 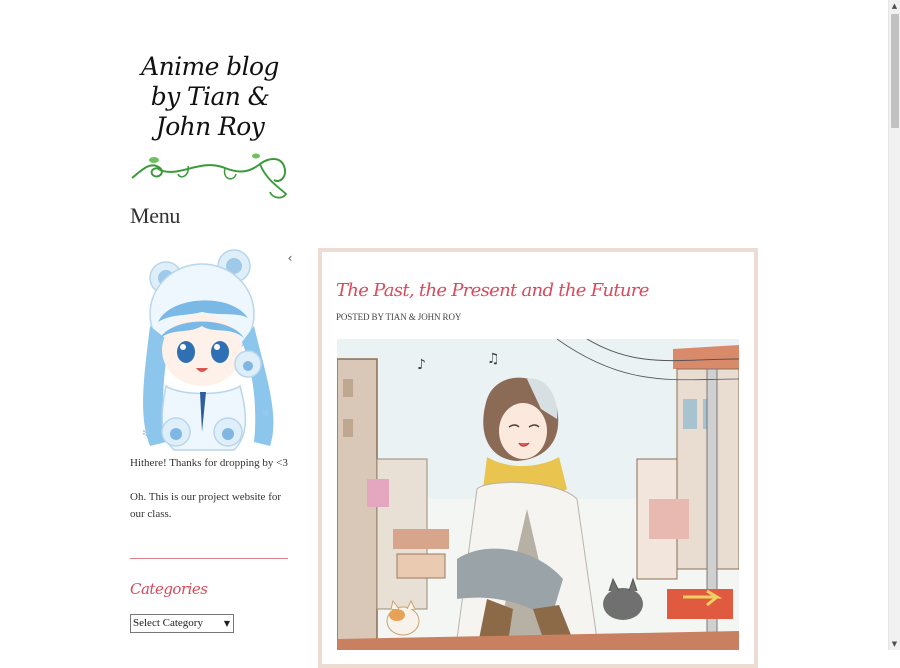 I want to click on category-select: Select Category ▼, so click(x=182, y=623).